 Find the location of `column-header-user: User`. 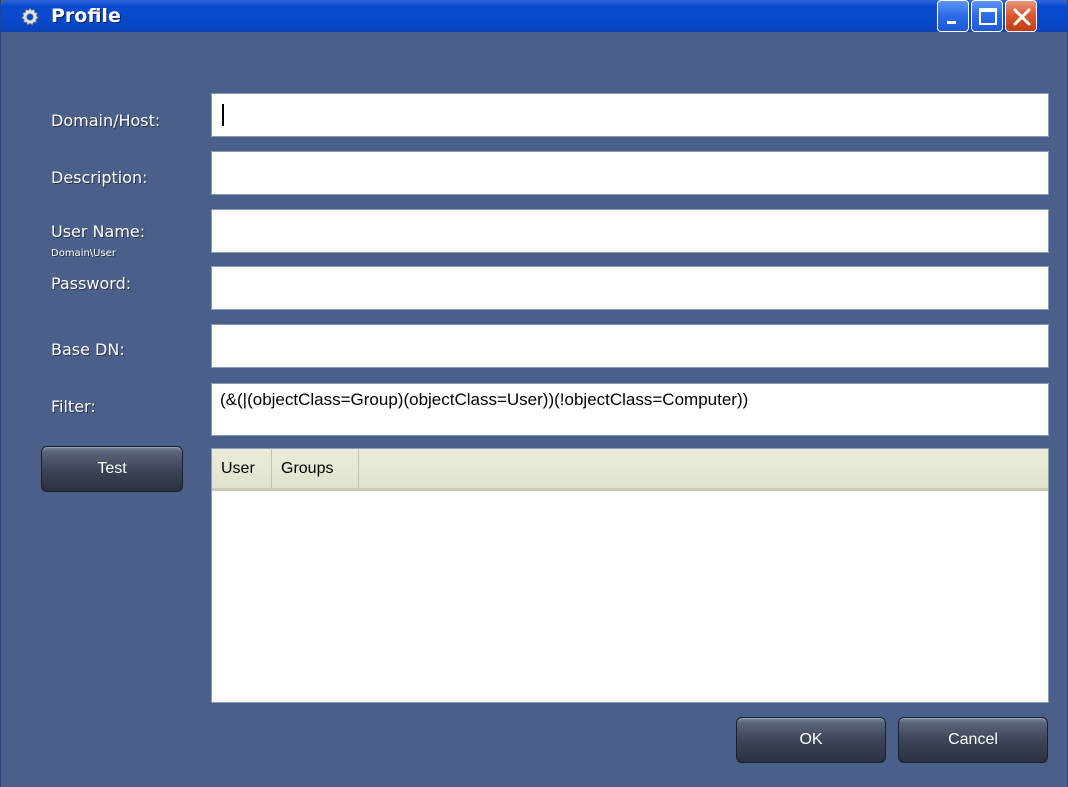

column-header-user: User is located at coordinates (242, 468).